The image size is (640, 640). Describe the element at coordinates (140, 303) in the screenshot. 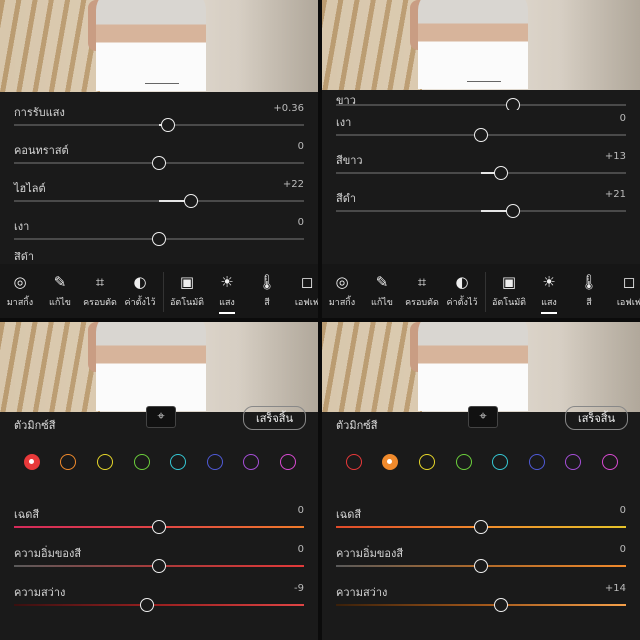

I see `toolbar-label: ค่าตั้งไว้` at that location.